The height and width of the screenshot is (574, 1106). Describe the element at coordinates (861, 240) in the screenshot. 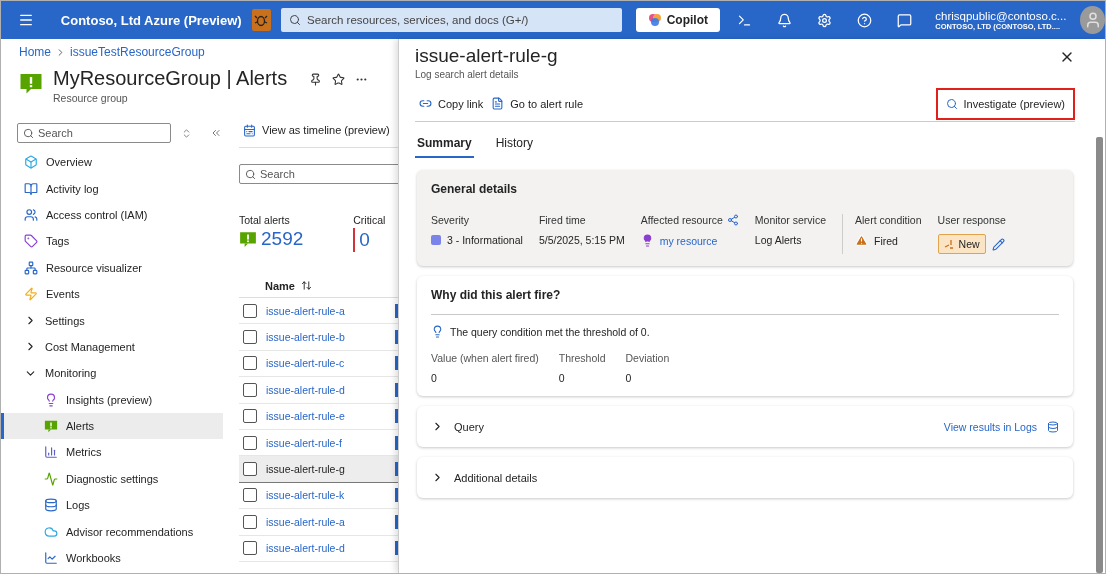

I see `warning-icon` at that location.